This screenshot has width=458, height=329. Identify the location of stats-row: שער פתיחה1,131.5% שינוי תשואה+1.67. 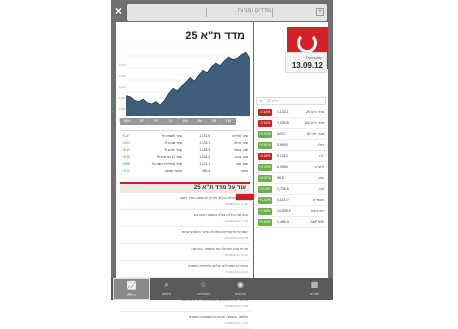
(185, 136).